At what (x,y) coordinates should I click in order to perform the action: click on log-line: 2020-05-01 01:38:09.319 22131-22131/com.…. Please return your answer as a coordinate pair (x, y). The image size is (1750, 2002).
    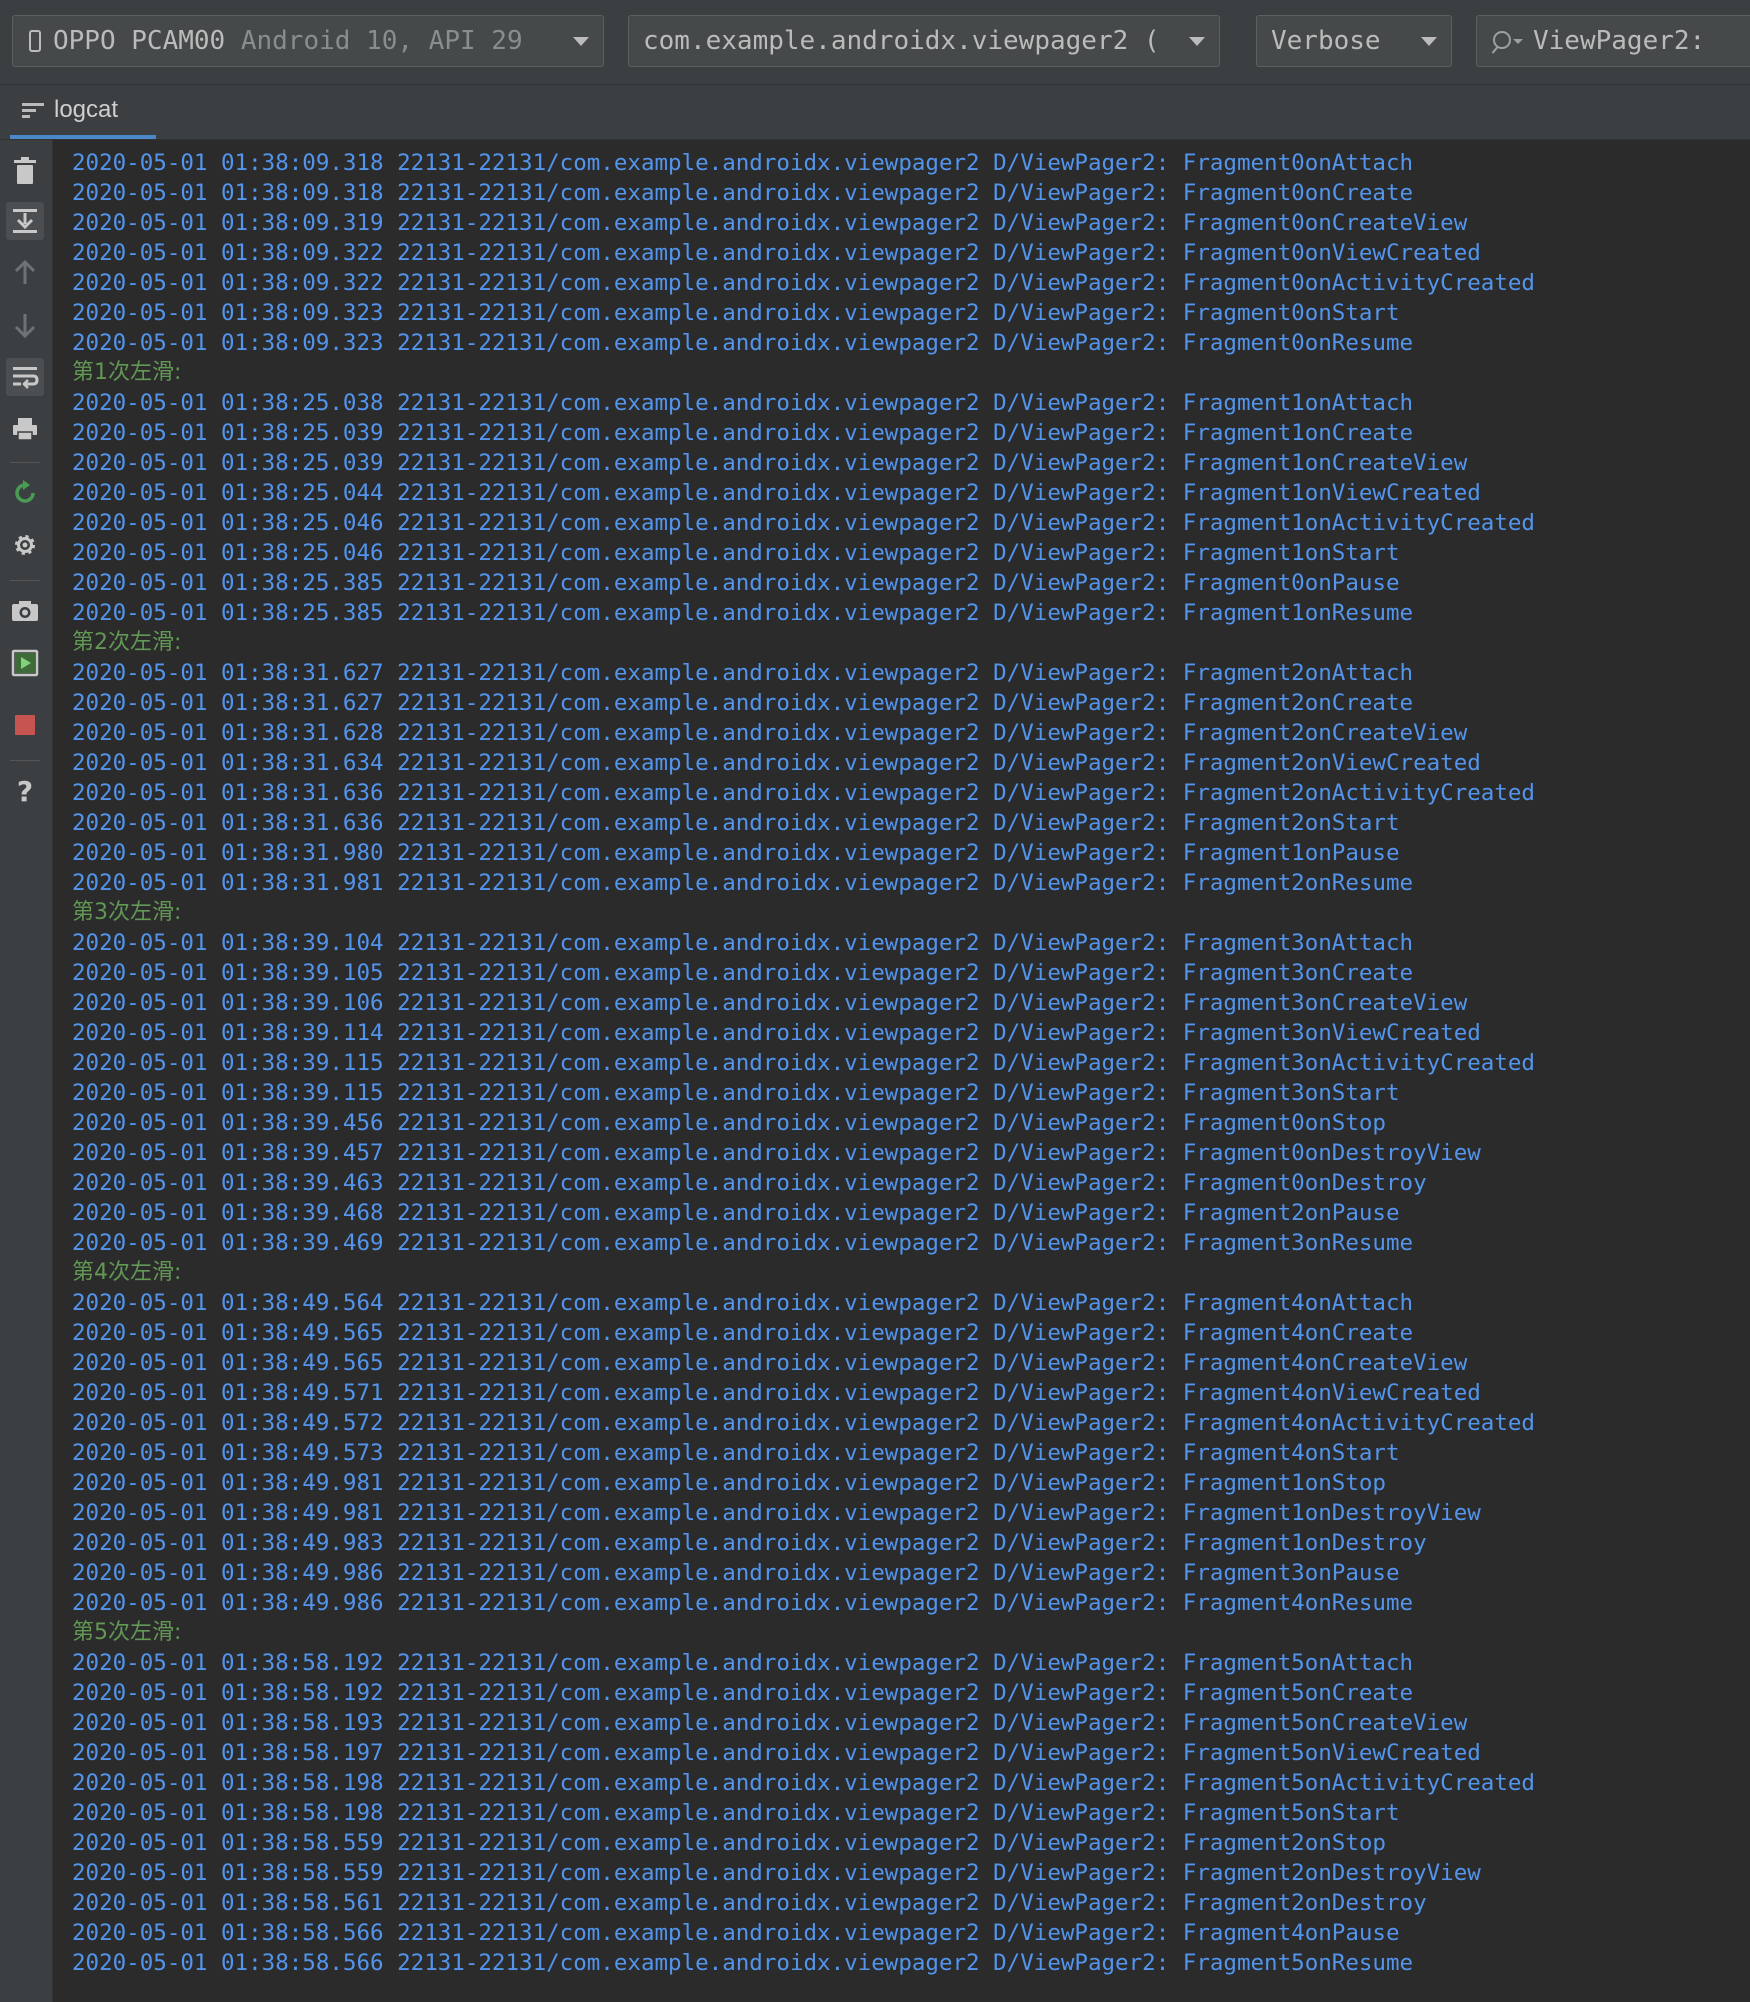
    Looking at the image, I should click on (770, 223).